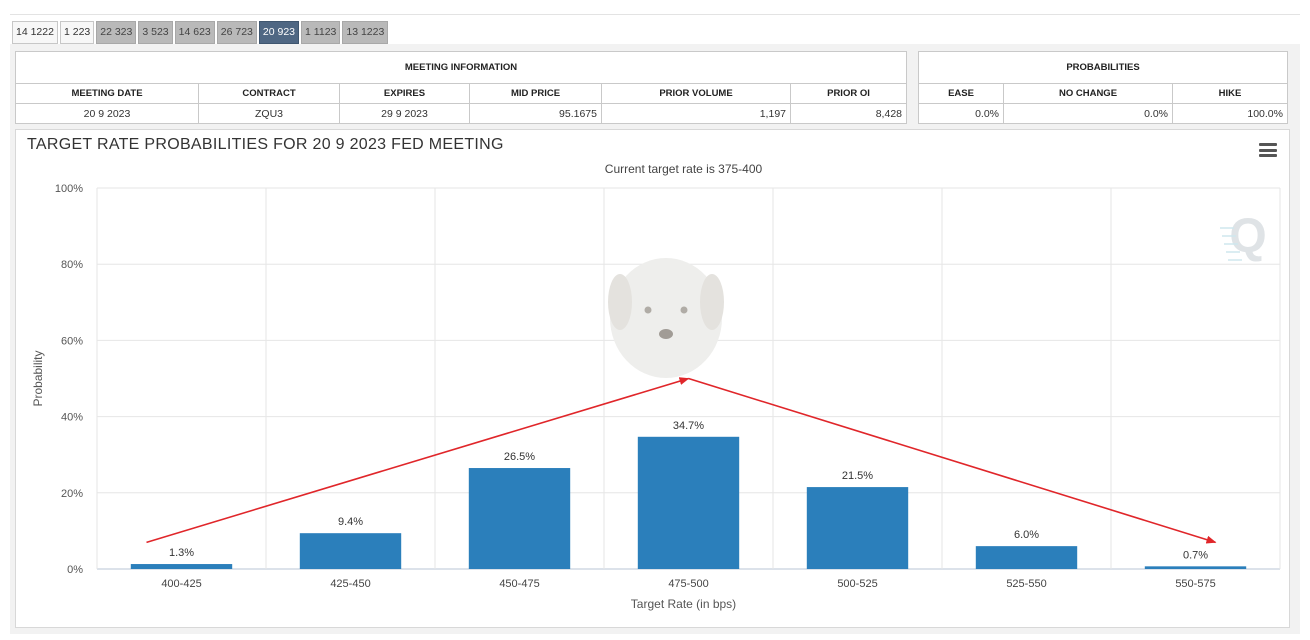  I want to click on data-label: 6.0%, so click(1026, 535).